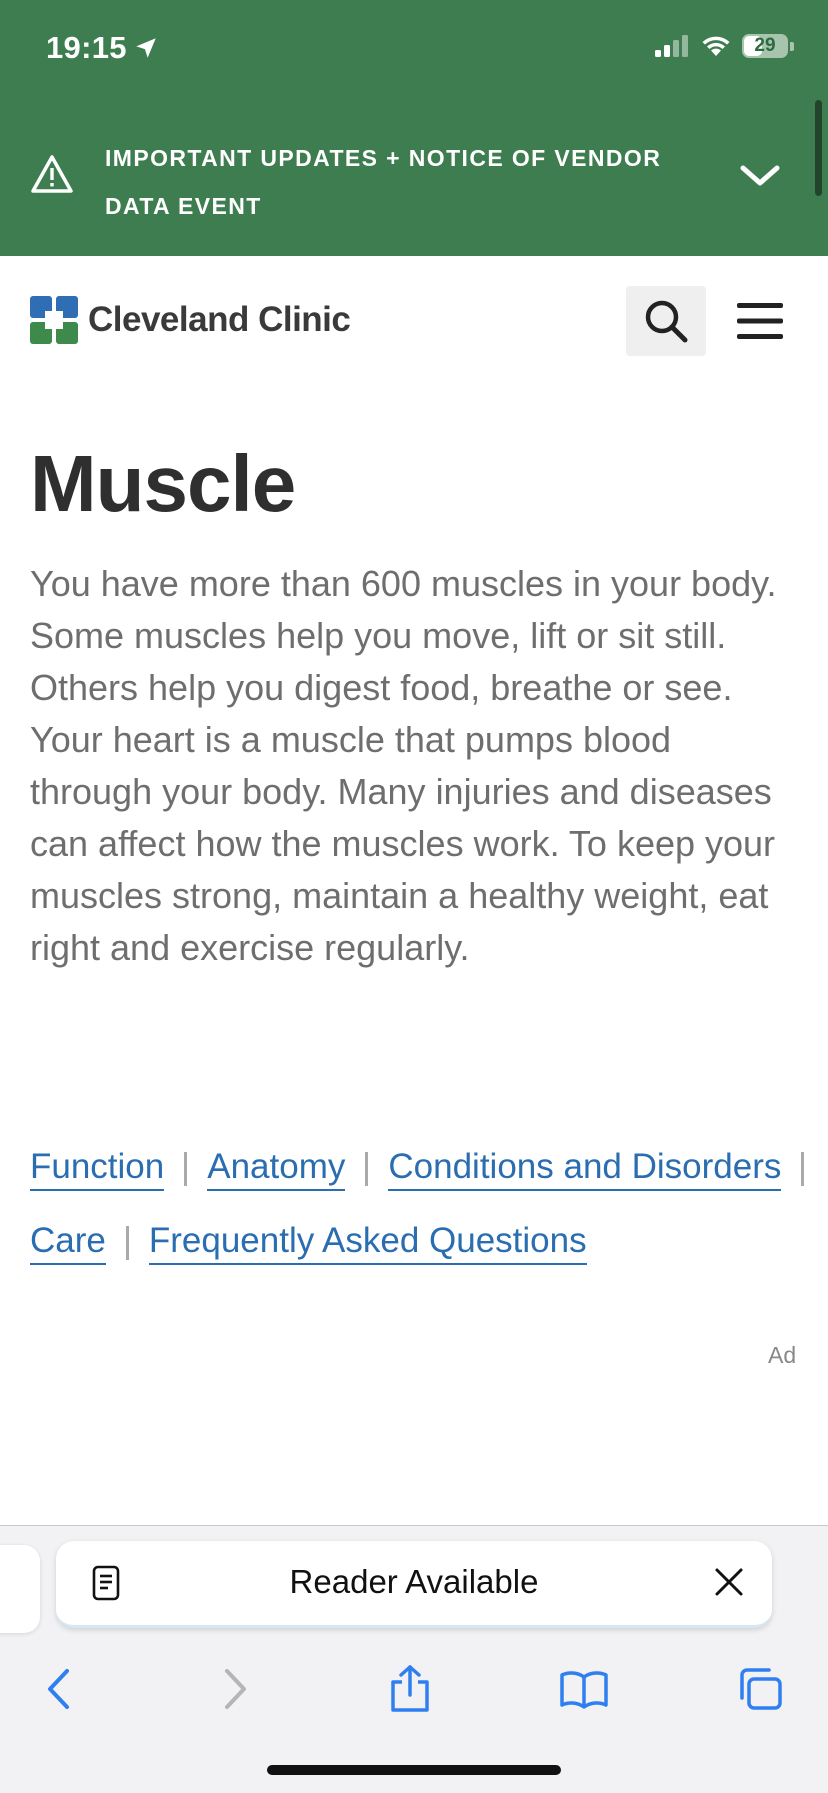 The height and width of the screenshot is (1793, 828). I want to click on reader-available-label: Reader Available, so click(414, 1581).